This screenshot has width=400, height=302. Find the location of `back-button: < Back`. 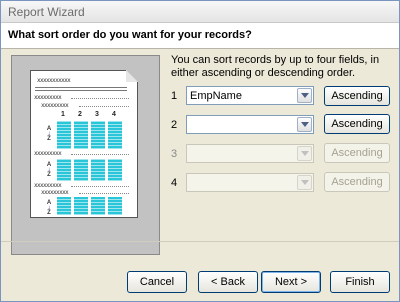

back-button: < Back is located at coordinates (228, 282).